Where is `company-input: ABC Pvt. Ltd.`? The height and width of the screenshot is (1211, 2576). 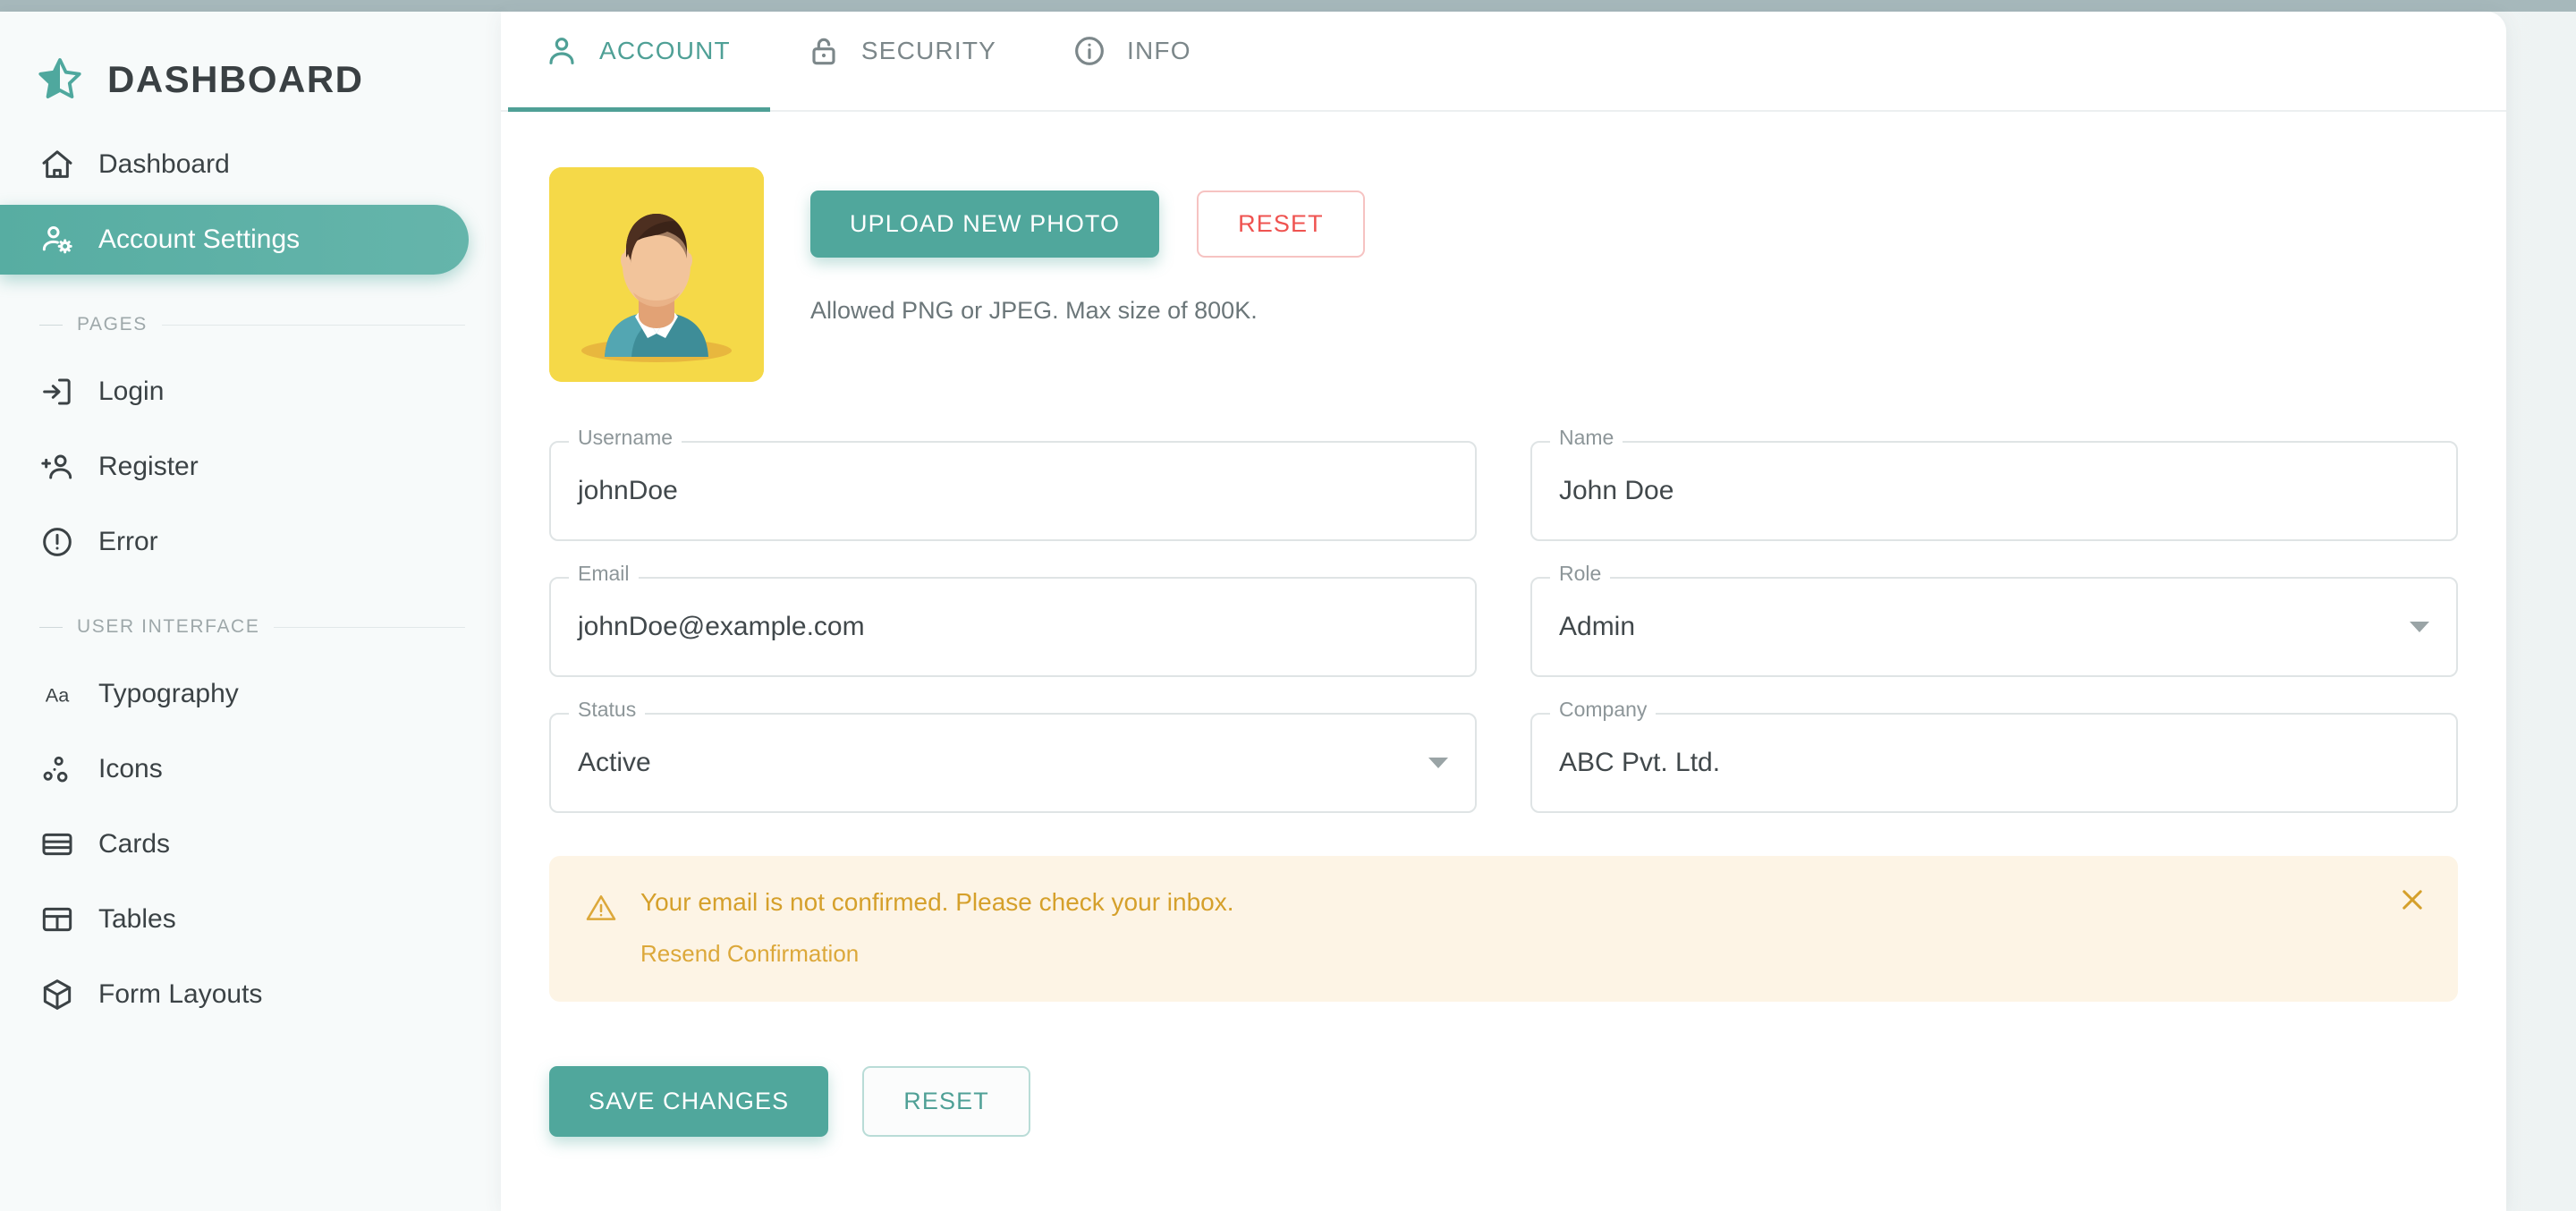 company-input: ABC Pvt. Ltd. is located at coordinates (1994, 763).